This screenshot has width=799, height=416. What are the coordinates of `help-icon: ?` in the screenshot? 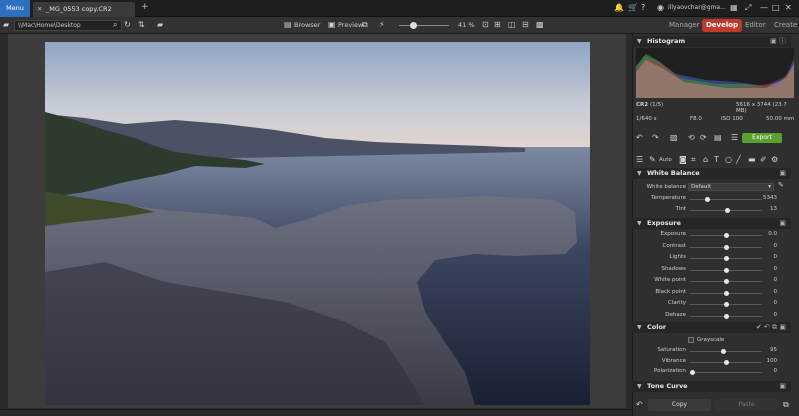 It's located at (643, 8).